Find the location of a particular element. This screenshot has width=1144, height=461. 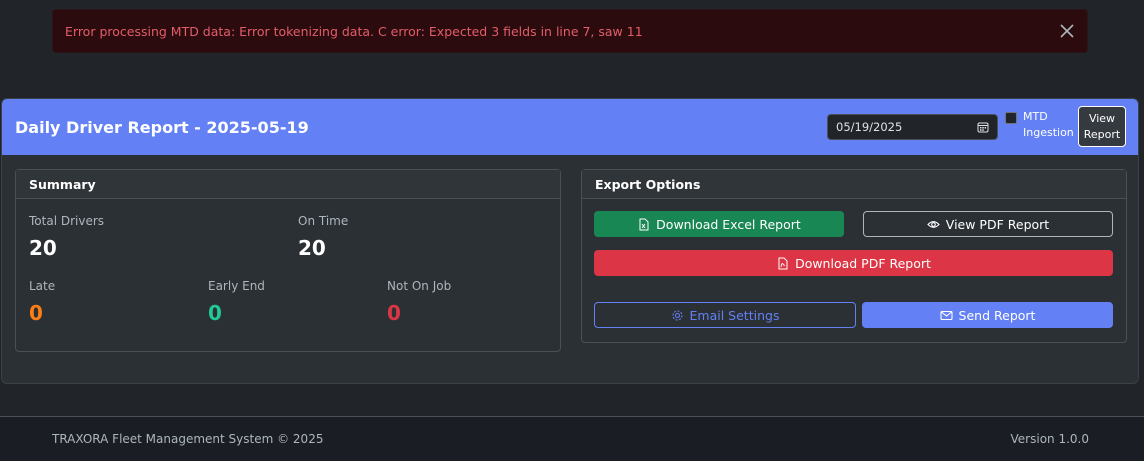

early-end-label: Early End is located at coordinates (236, 286).